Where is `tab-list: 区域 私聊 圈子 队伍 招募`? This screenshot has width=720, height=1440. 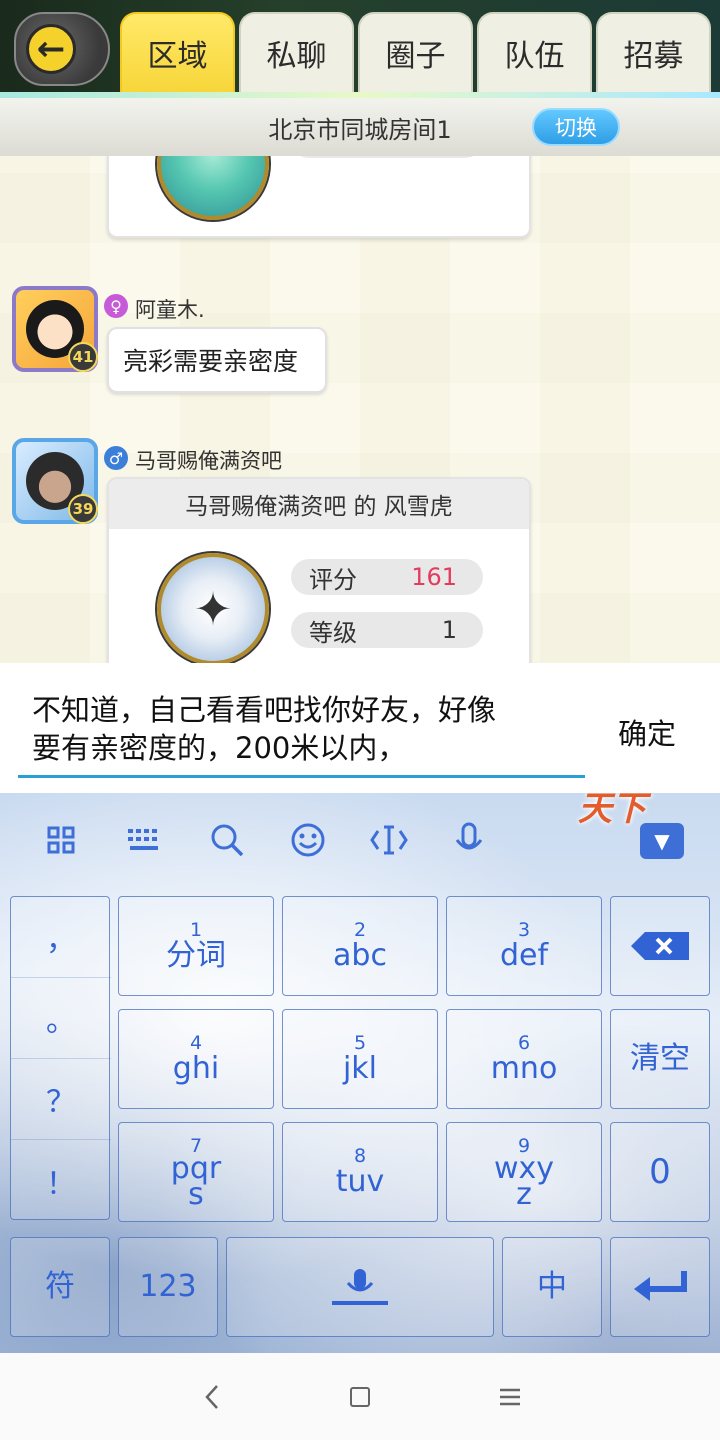
tab-list: 区域 私聊 圈子 队伍 招募 is located at coordinates (415, 52).